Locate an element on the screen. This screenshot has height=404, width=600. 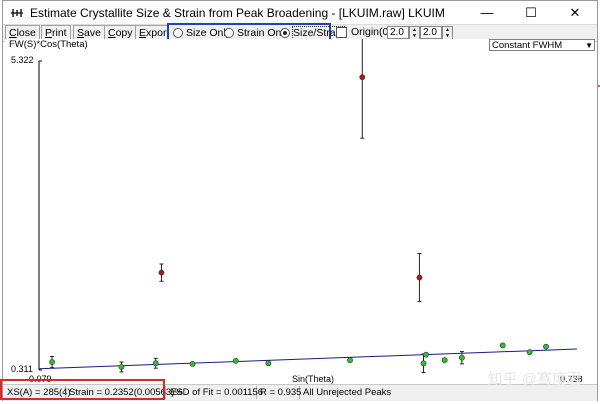
watermark: 知乎 @骞度君 is located at coordinates (534, 379).